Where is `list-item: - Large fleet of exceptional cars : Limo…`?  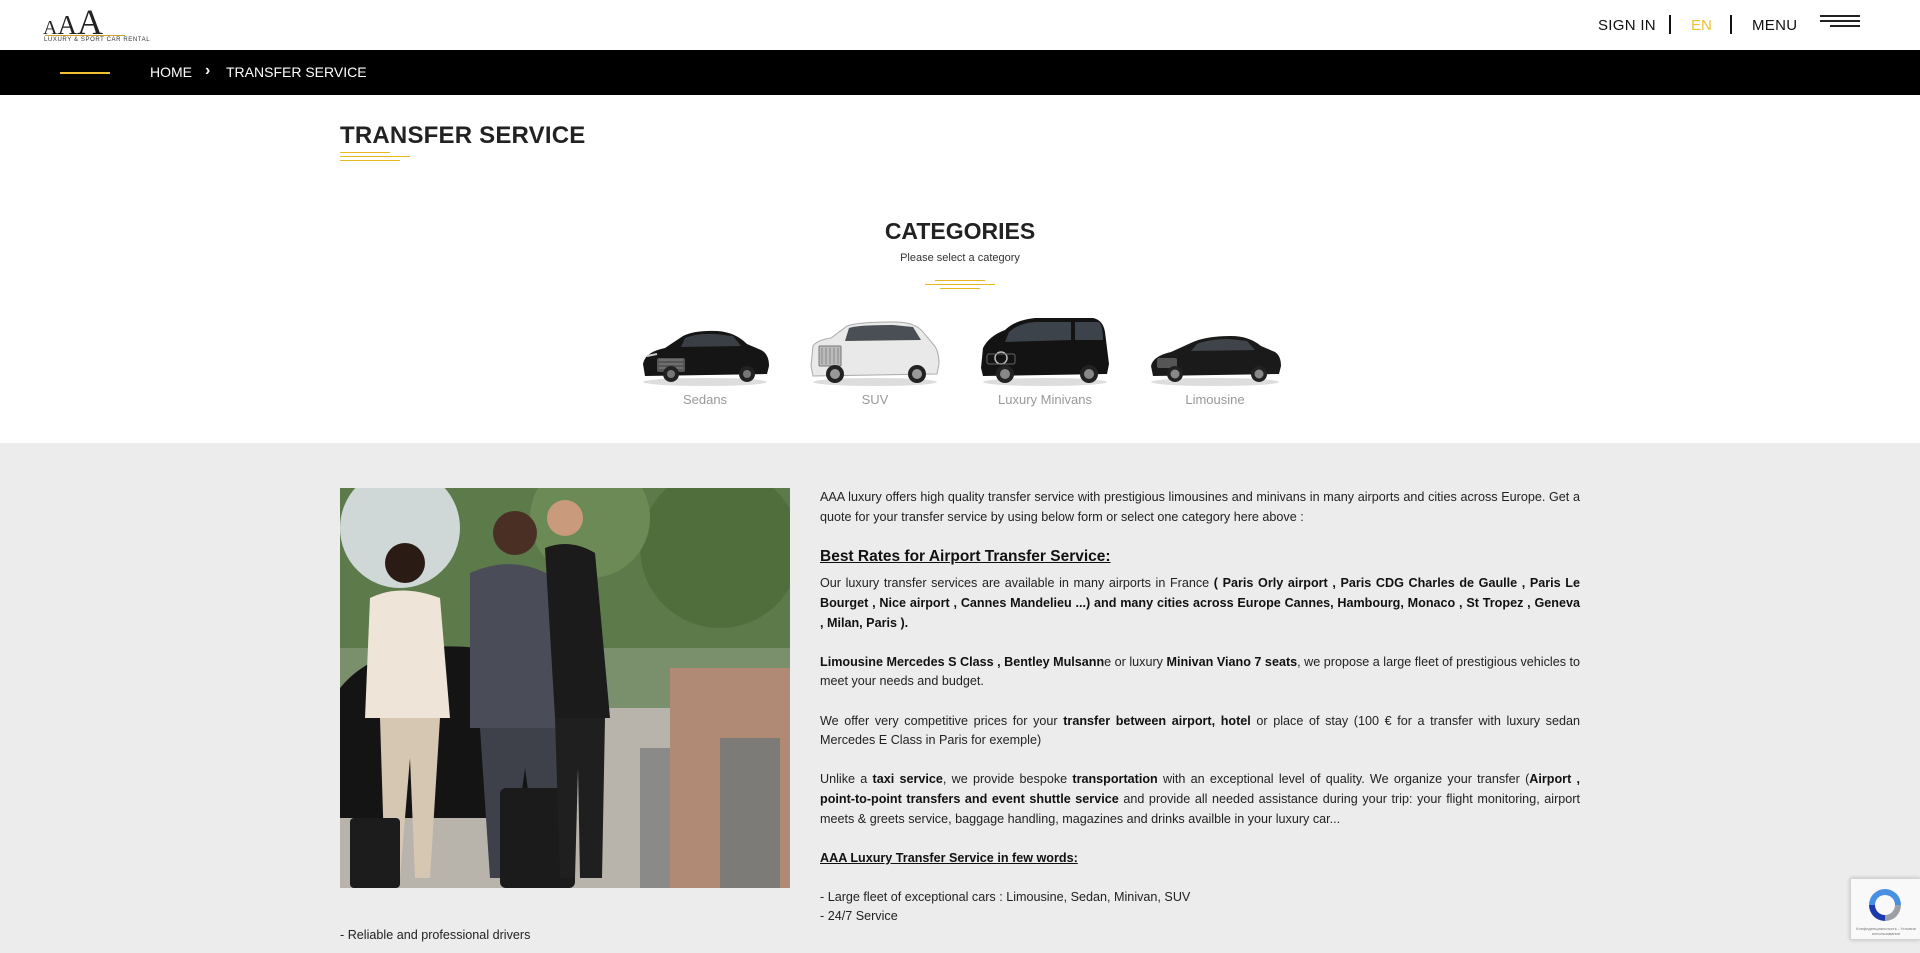
list-item: - Large fleet of exceptional cars : Limo… is located at coordinates (1005, 896).